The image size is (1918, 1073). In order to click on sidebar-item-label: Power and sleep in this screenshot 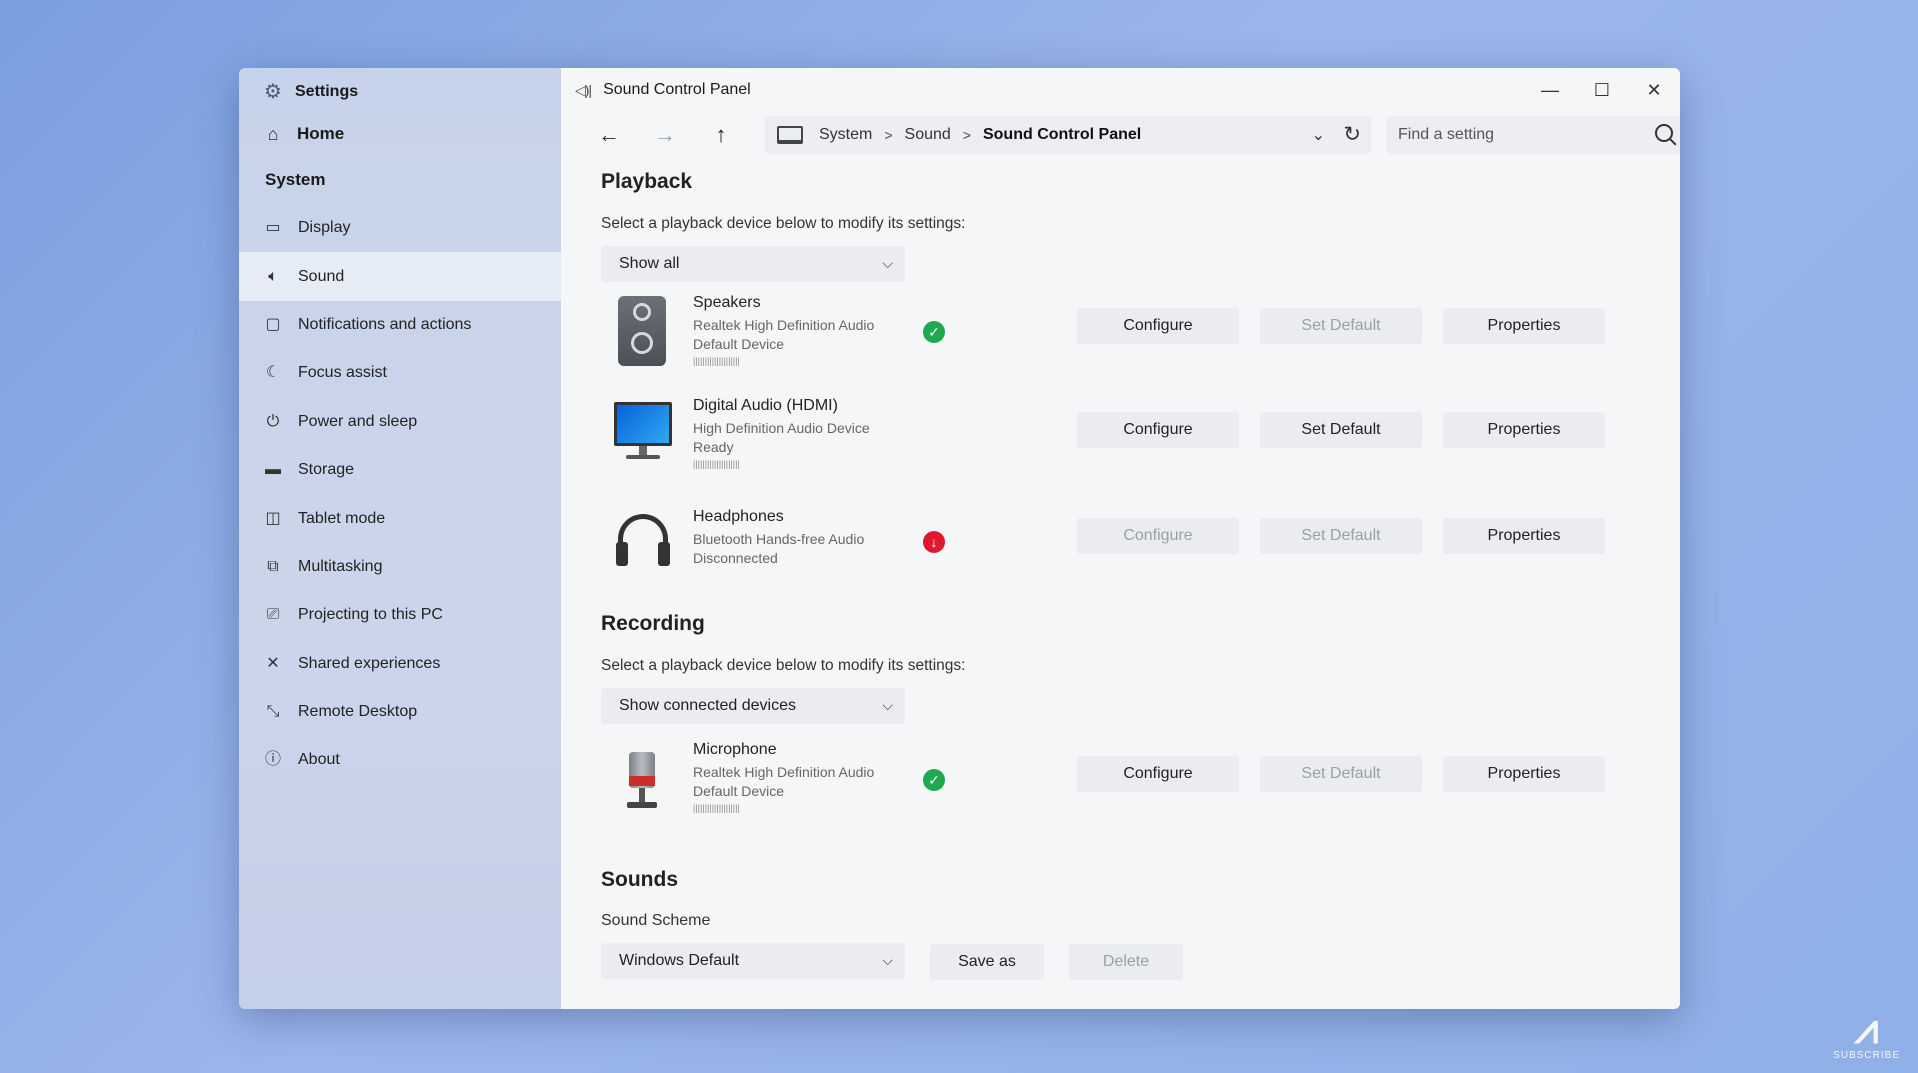, I will do `click(358, 421)`.